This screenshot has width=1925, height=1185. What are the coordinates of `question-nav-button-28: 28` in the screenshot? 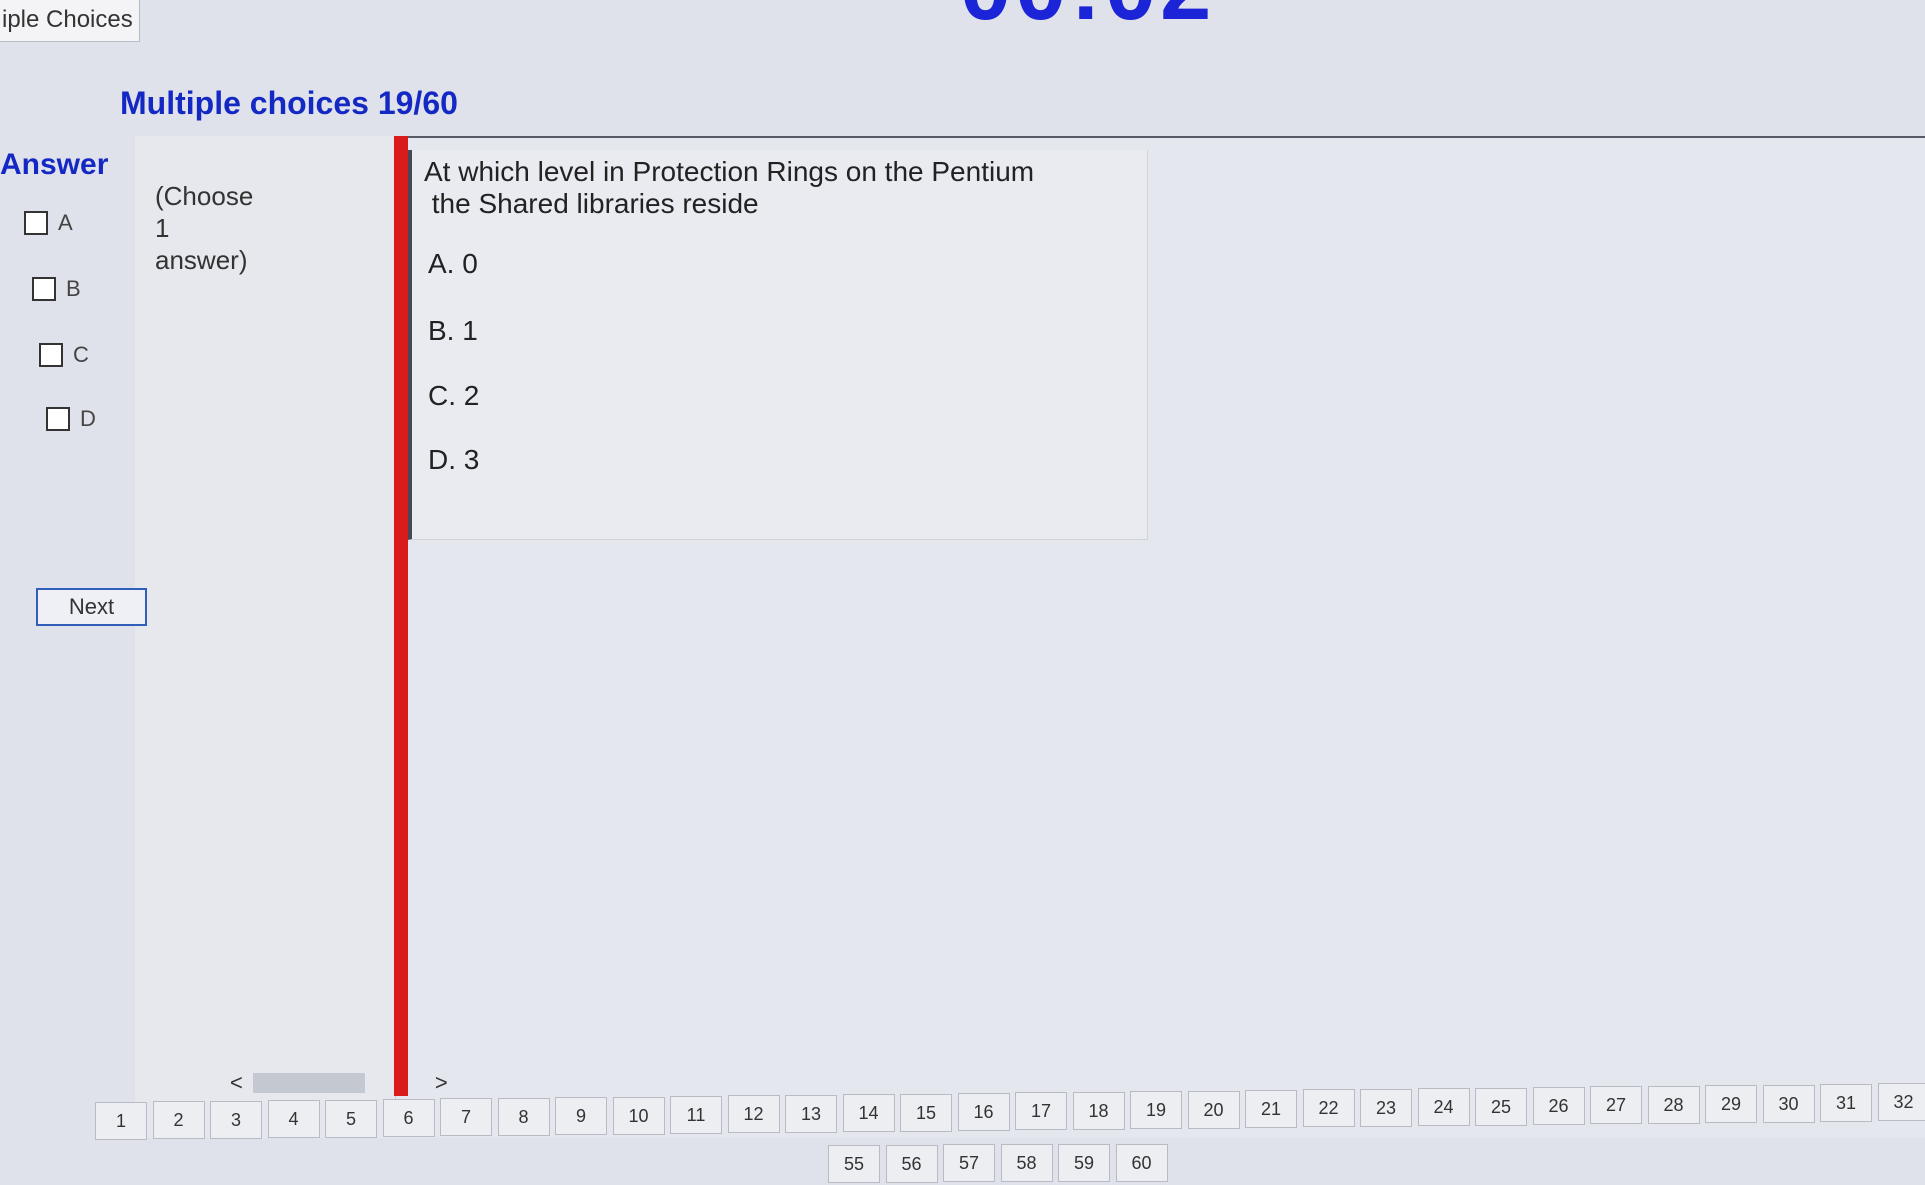 It's located at (1673, 1104).